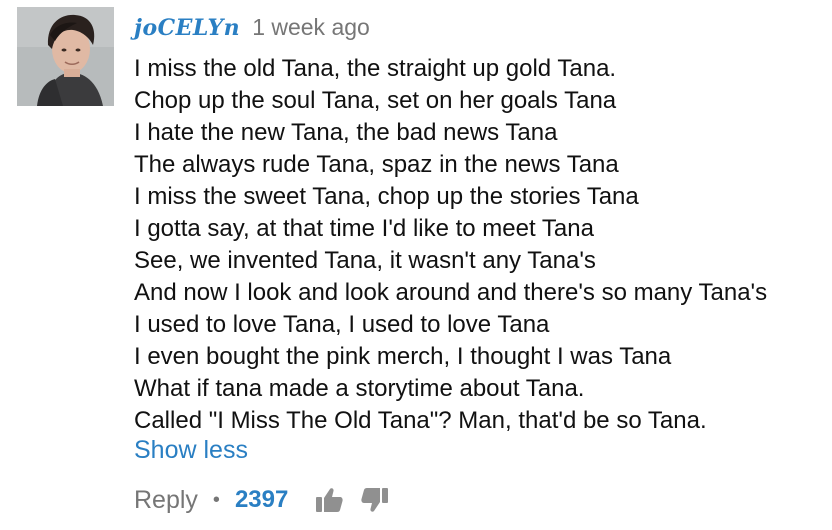 This screenshot has height=530, width=832. Describe the element at coordinates (346, 132) in the screenshot. I see `comment-line: I hate the new Tana, the bad news Tana` at that location.